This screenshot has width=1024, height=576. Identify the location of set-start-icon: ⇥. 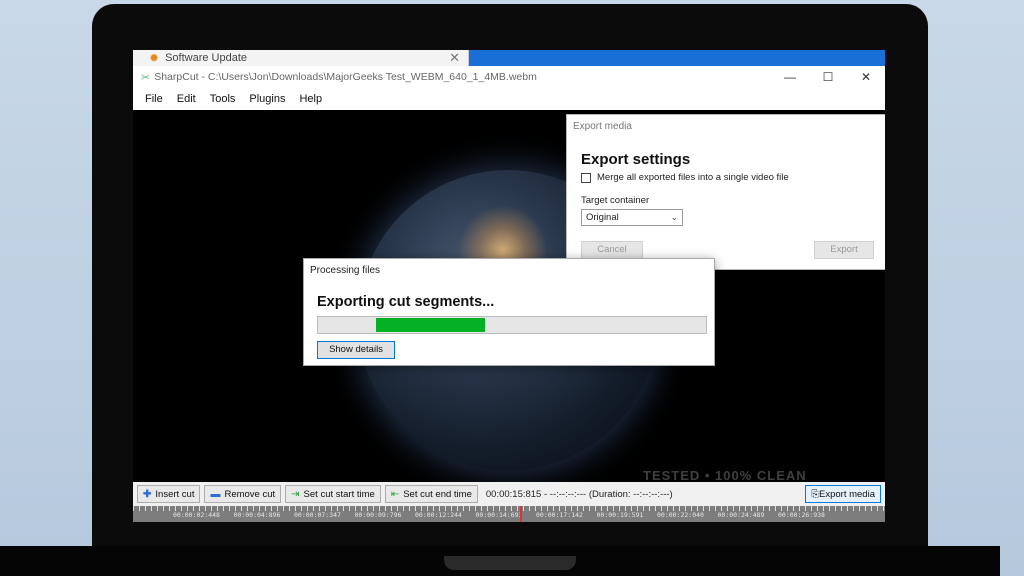
(295, 494).